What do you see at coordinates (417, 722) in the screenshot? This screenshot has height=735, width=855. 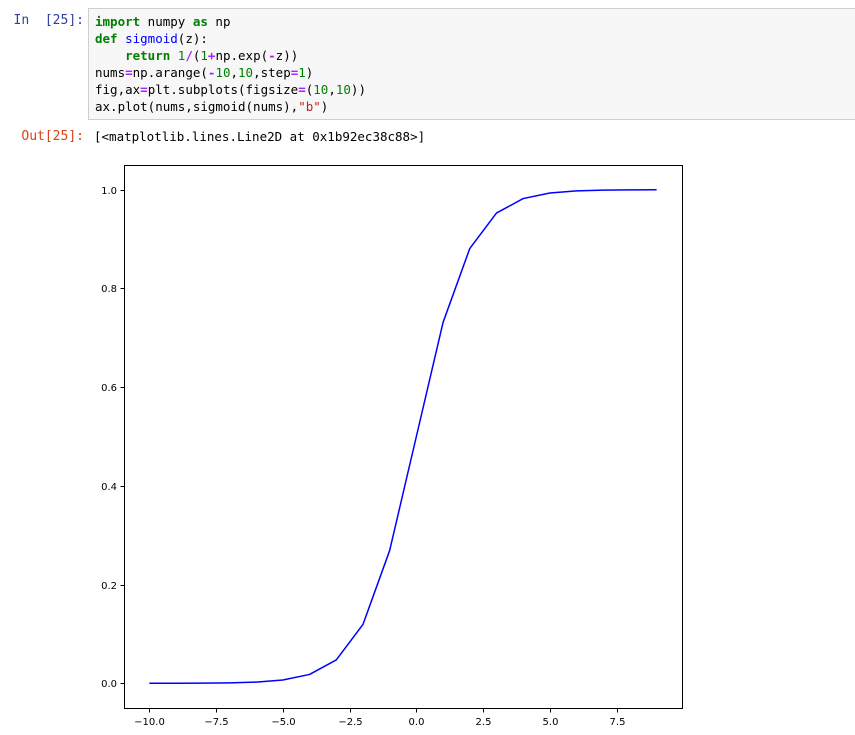 I see `x-tick-label: 0.0` at bounding box center [417, 722].